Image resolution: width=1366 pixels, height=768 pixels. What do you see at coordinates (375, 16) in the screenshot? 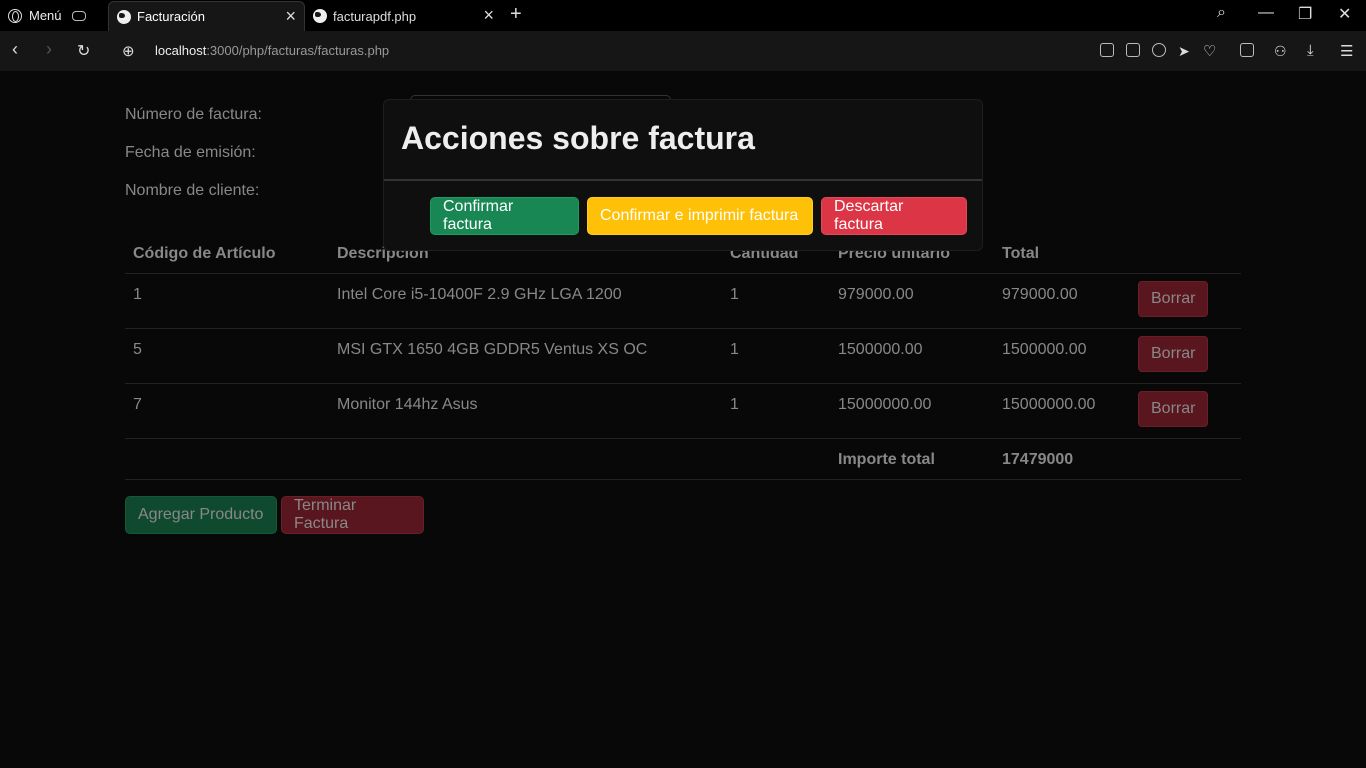
I see `tab-label: facturapdf.php` at bounding box center [375, 16].